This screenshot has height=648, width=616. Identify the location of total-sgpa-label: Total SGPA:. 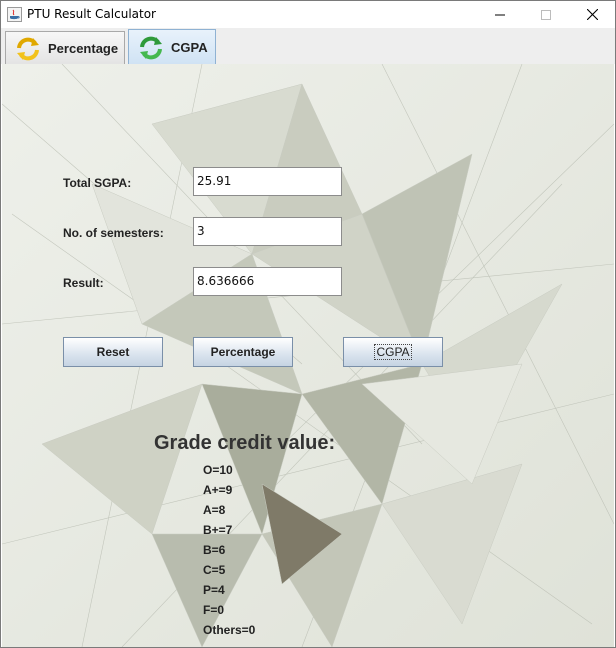
(97, 183).